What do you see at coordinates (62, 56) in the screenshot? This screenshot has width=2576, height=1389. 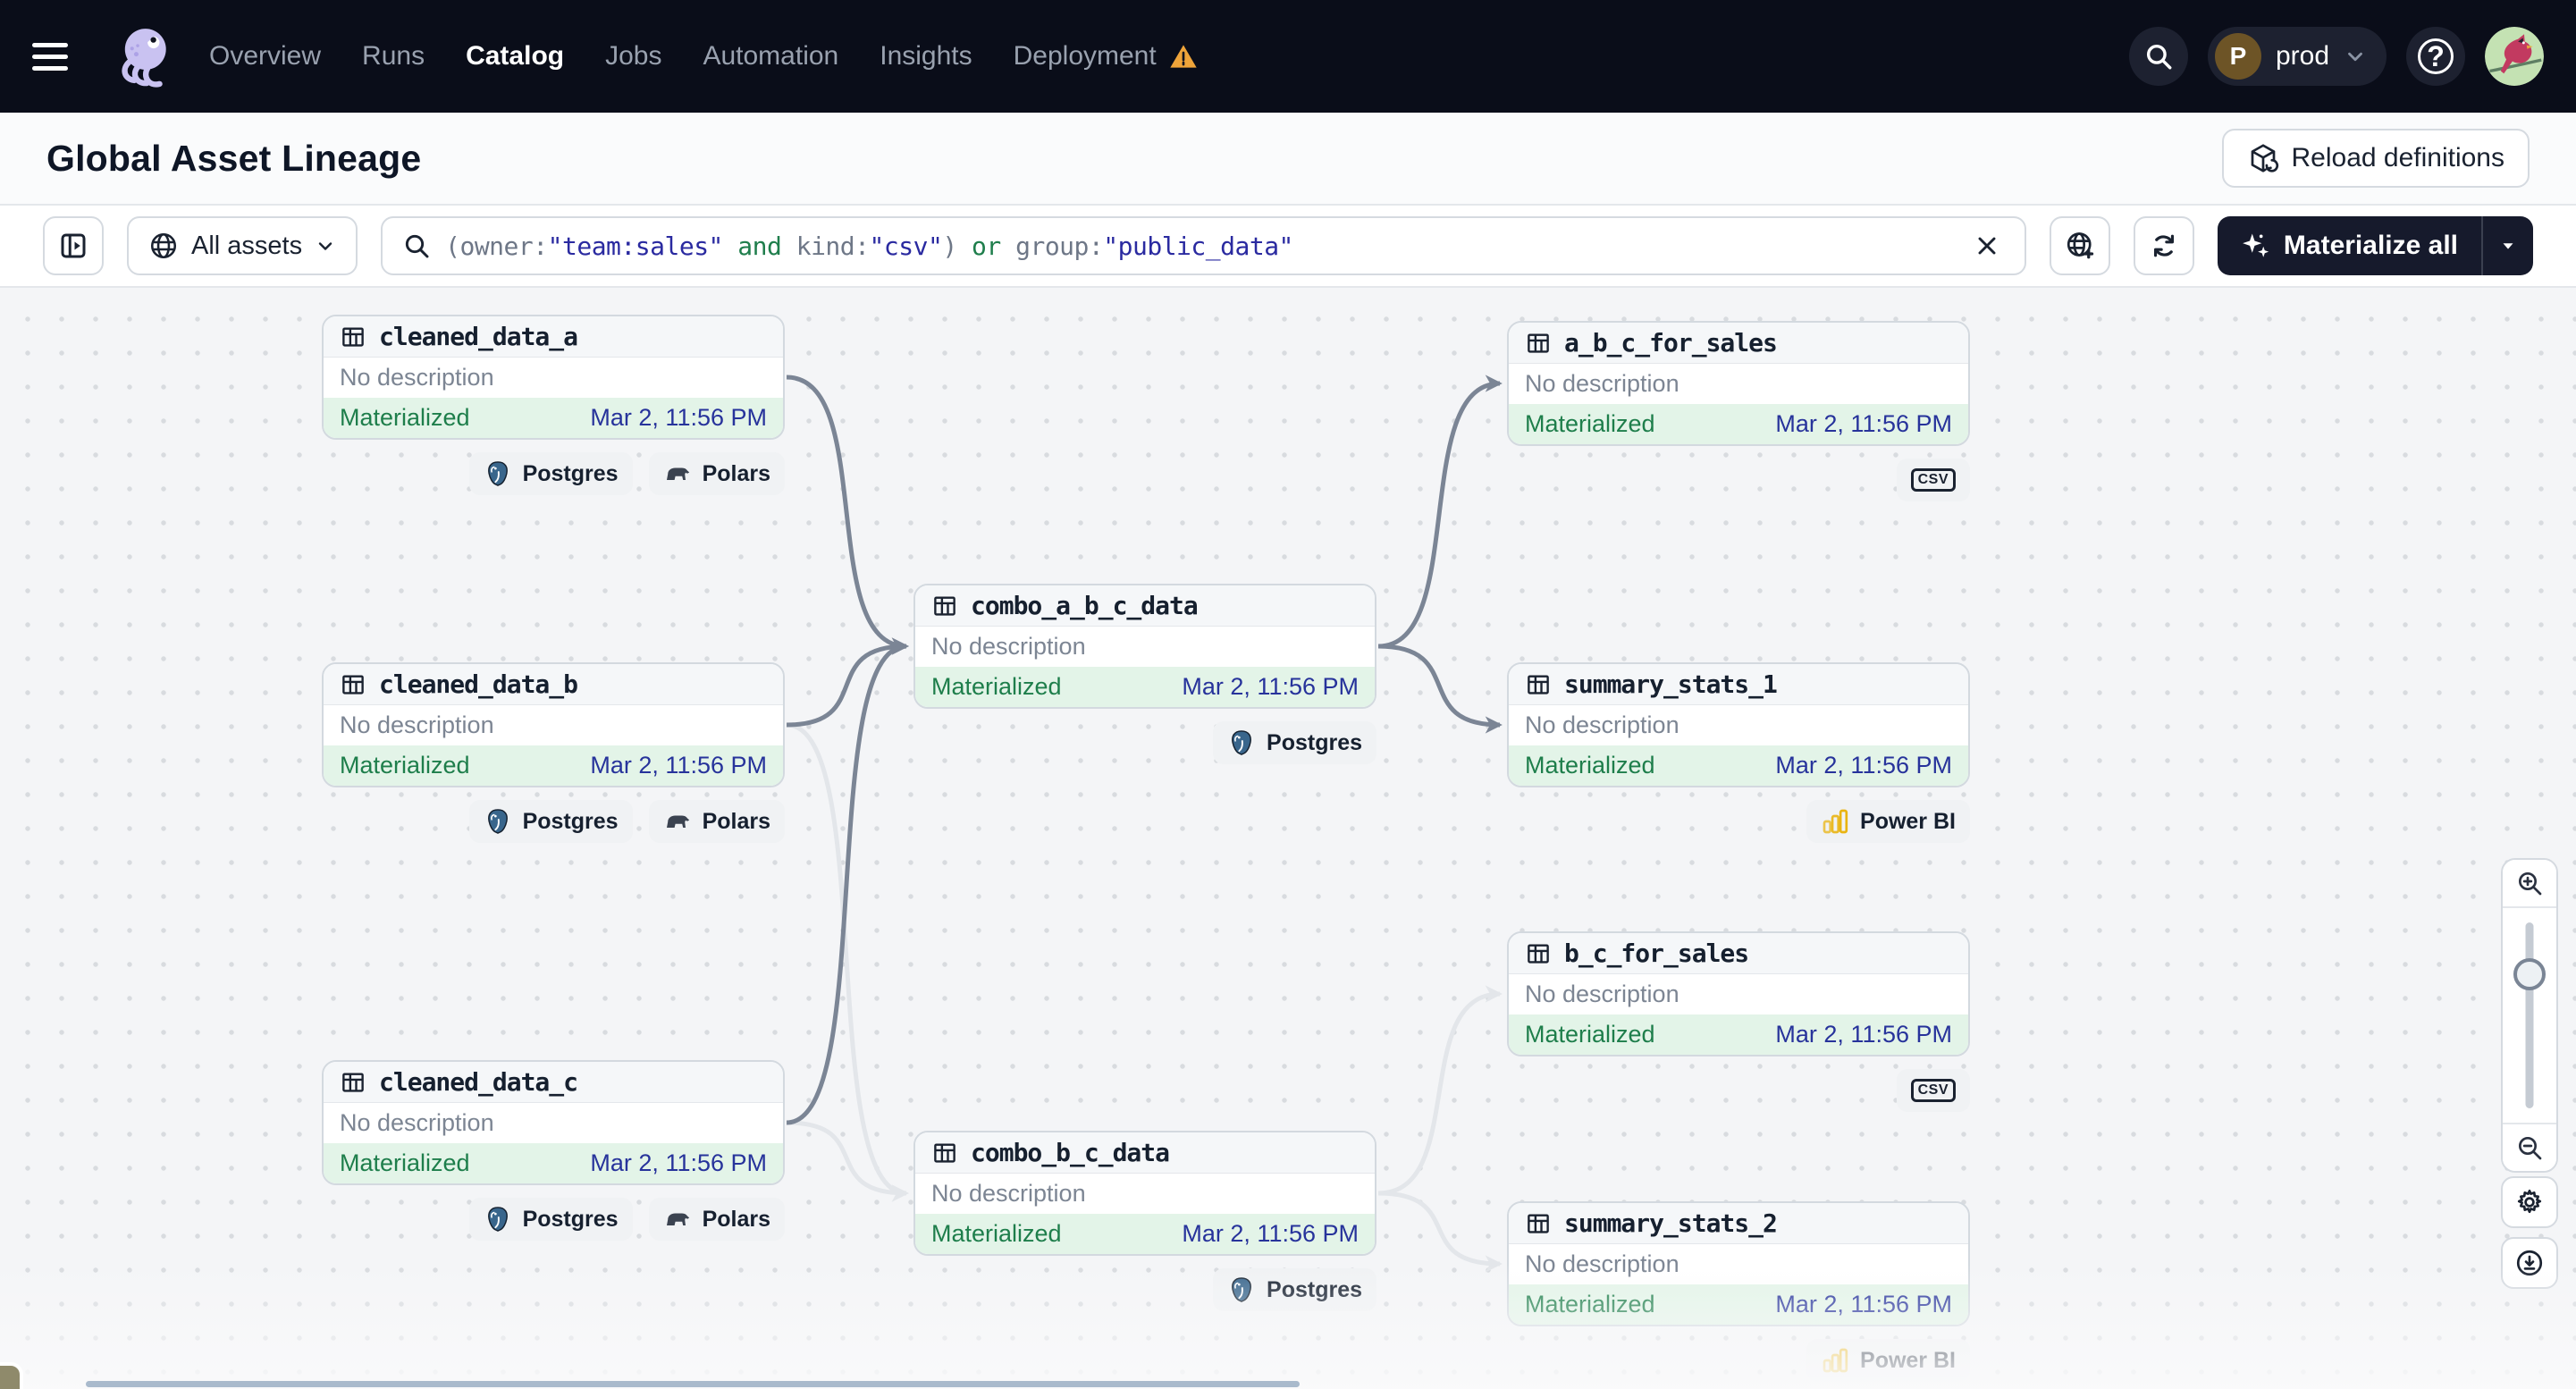 I see `menu-button` at bounding box center [62, 56].